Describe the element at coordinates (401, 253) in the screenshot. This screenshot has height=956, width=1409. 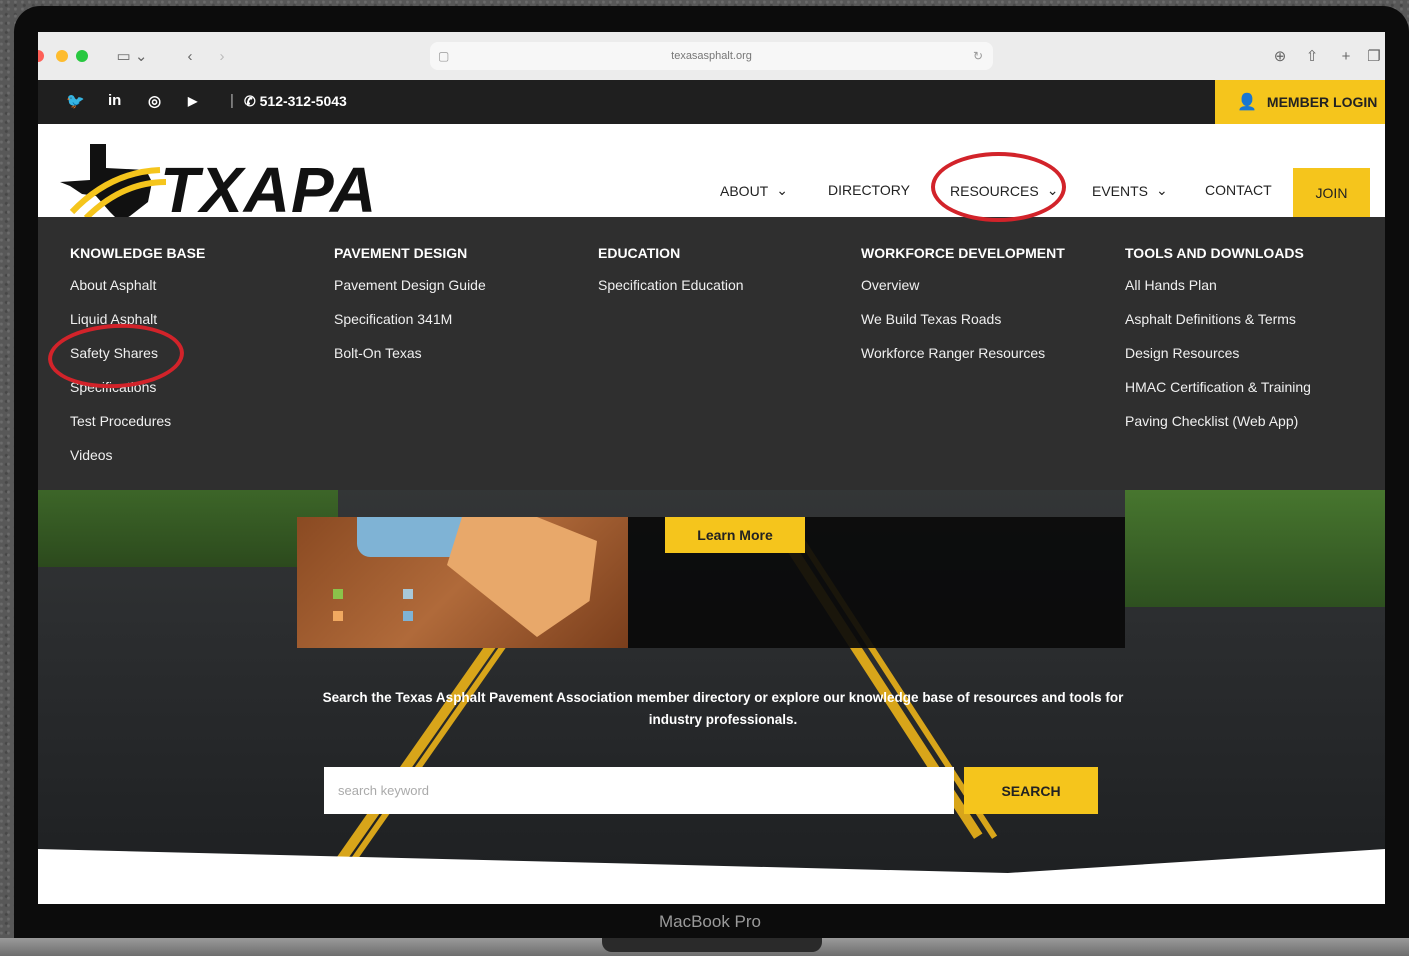
I see `menu-column-heading: PAVEMENT DESIGN` at that location.